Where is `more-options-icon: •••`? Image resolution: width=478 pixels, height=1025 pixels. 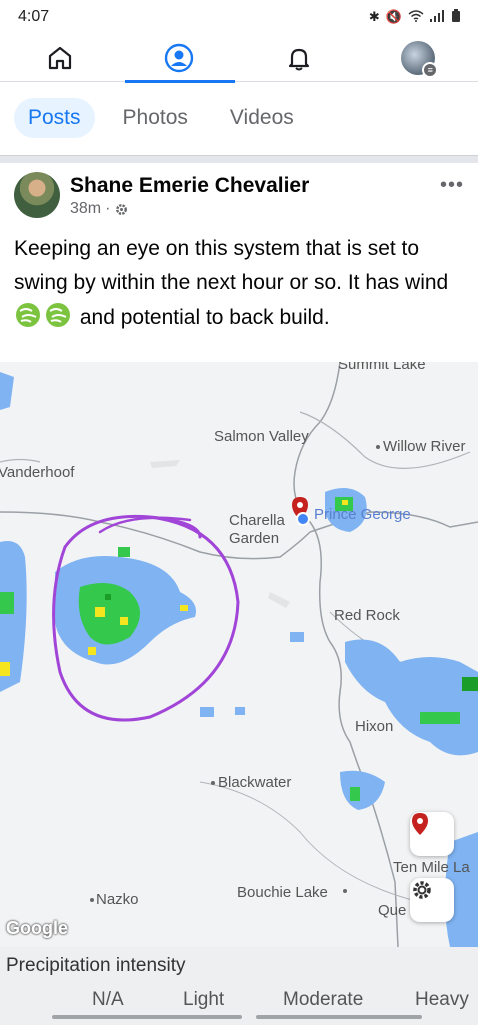 more-options-icon: ••• is located at coordinates (452, 185).